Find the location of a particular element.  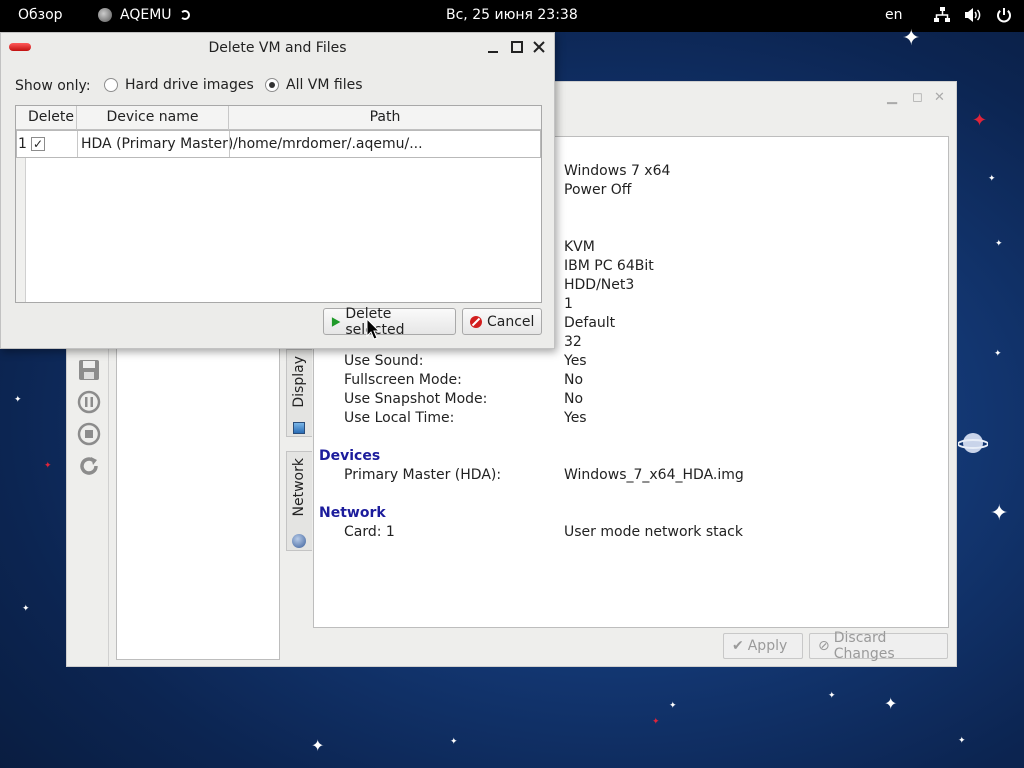

info-value: IBM PC 64Bit is located at coordinates (609, 266).